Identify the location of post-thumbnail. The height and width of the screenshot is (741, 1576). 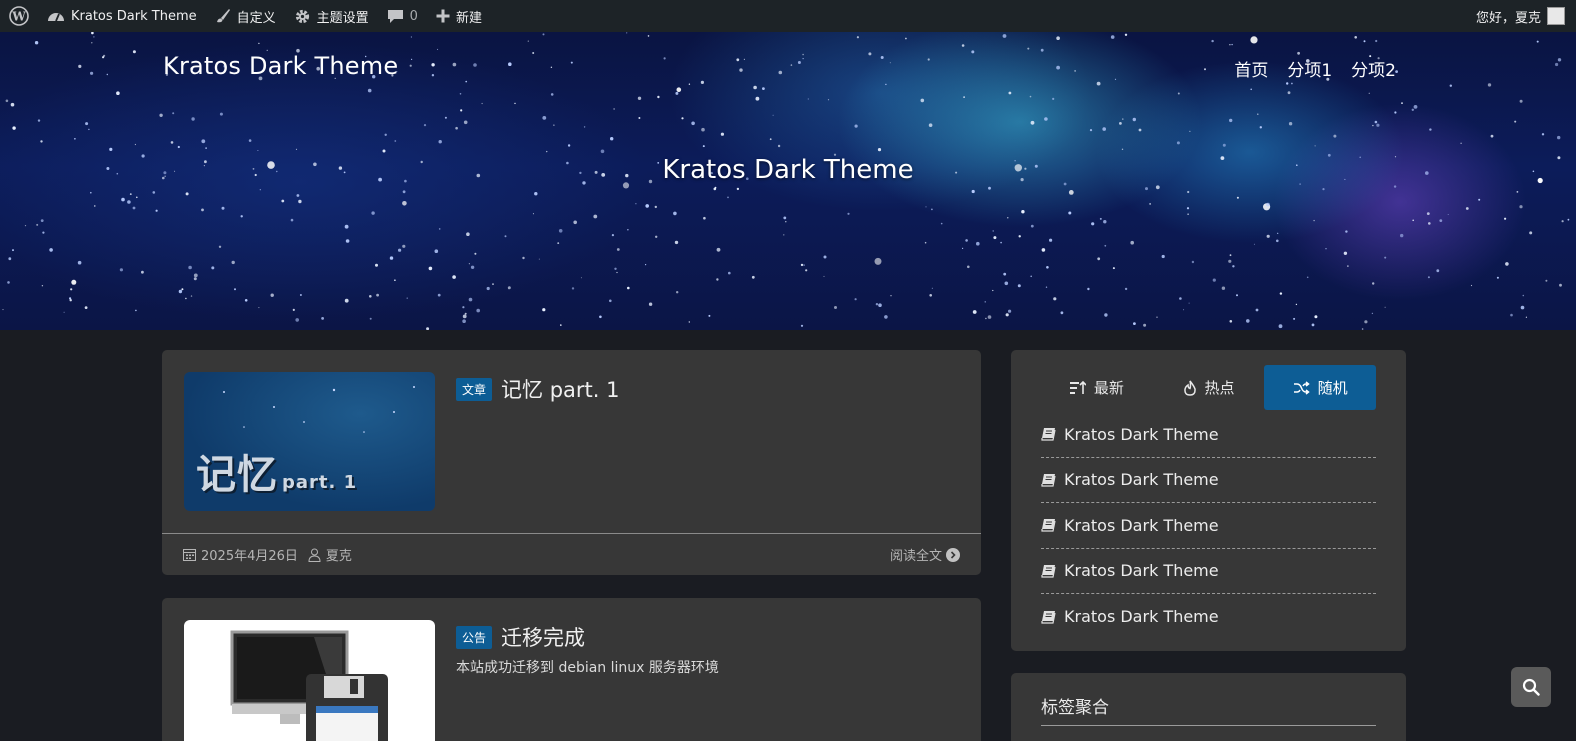
(309, 680).